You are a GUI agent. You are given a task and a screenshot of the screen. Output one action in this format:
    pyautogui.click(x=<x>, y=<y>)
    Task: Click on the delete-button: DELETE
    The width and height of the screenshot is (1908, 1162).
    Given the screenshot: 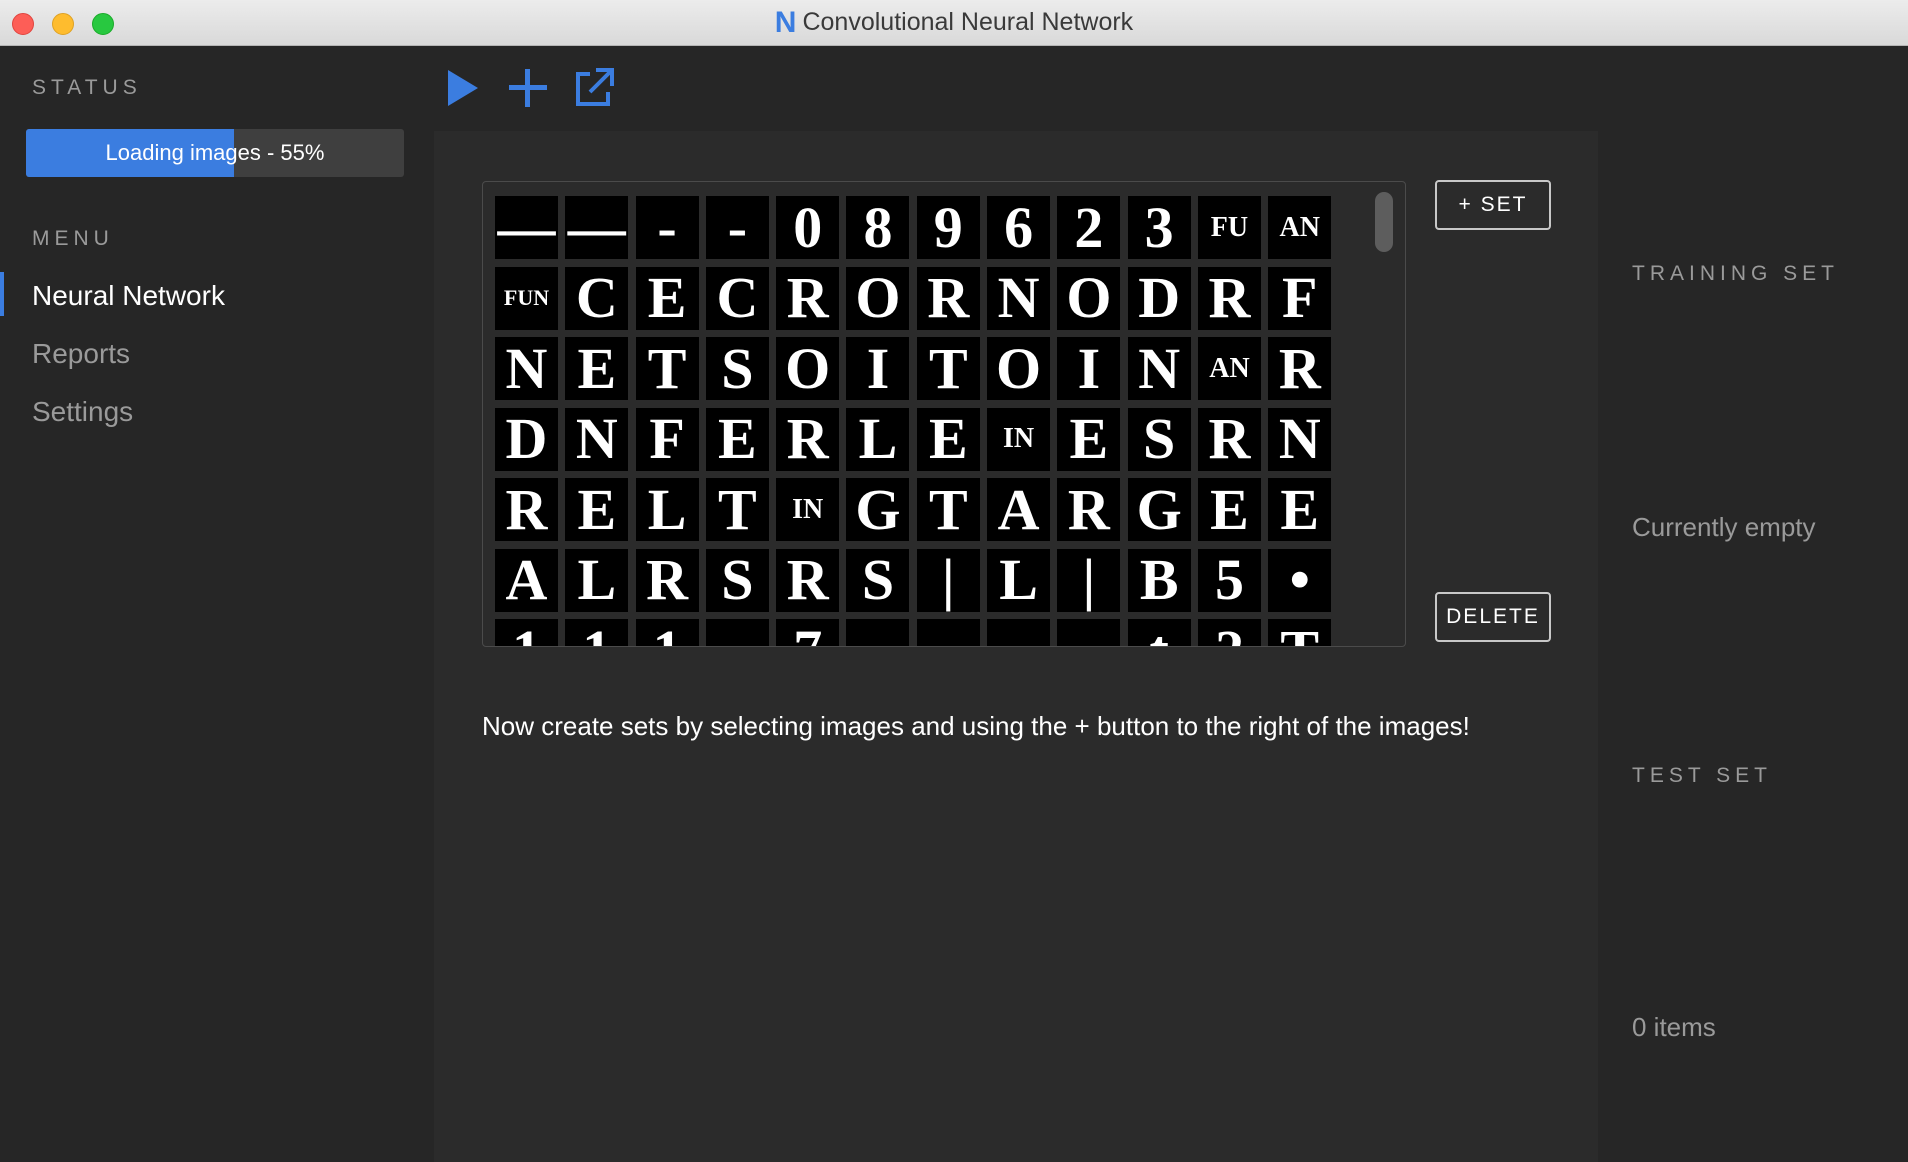 What is the action you would take?
    pyautogui.click(x=1493, y=617)
    